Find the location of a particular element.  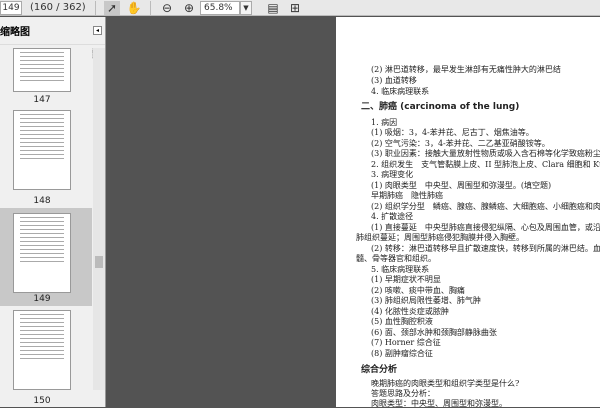

thumbnail-148: 148 is located at coordinates (46, 159).